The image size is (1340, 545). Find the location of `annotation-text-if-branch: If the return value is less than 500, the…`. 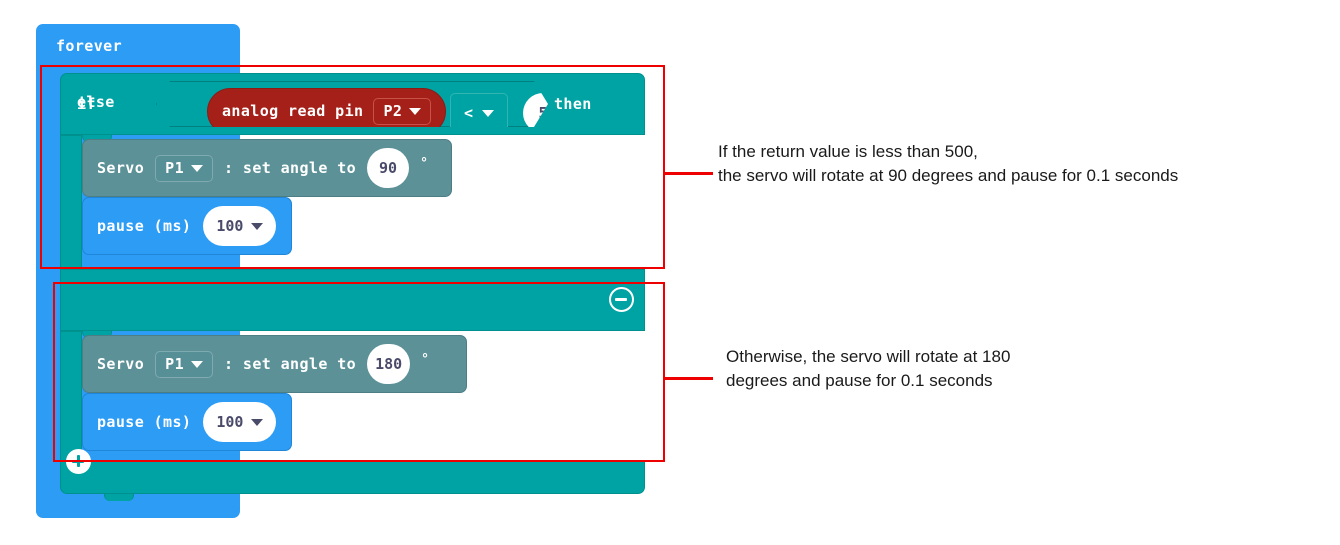

annotation-text-if-branch: If the return value is less than 500, the… is located at coordinates (1018, 164).